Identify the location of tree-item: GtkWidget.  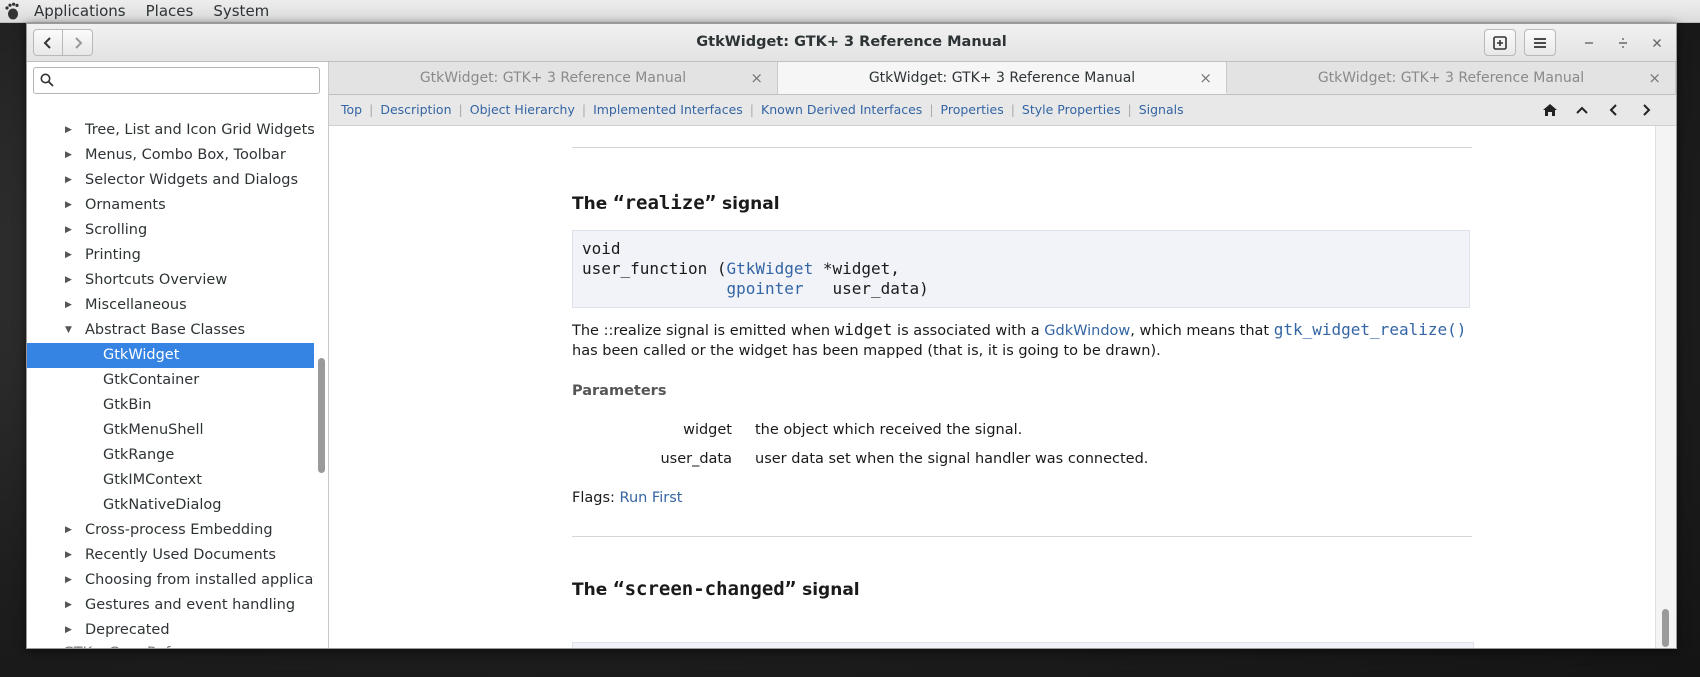
(170, 355).